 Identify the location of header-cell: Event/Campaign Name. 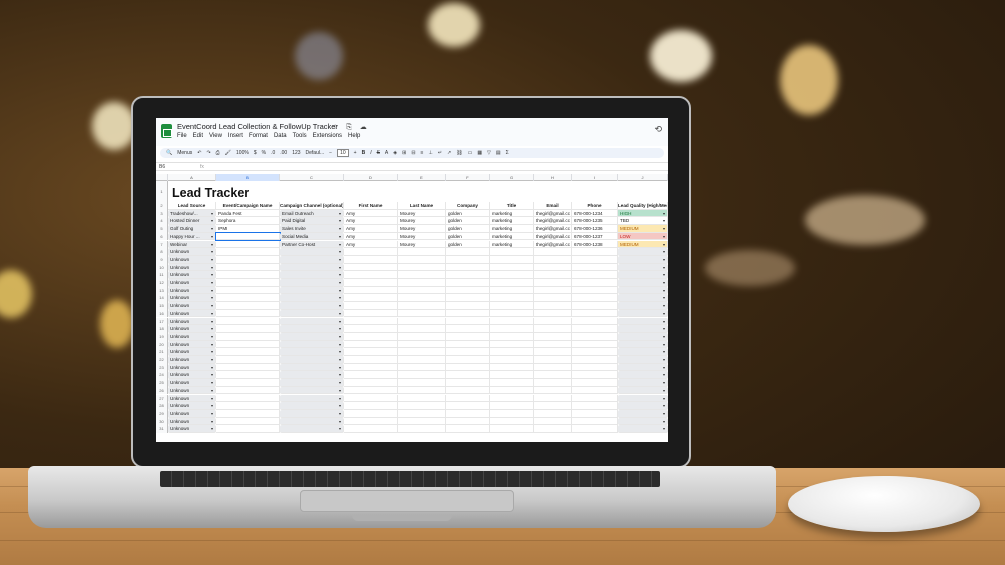
(248, 206).